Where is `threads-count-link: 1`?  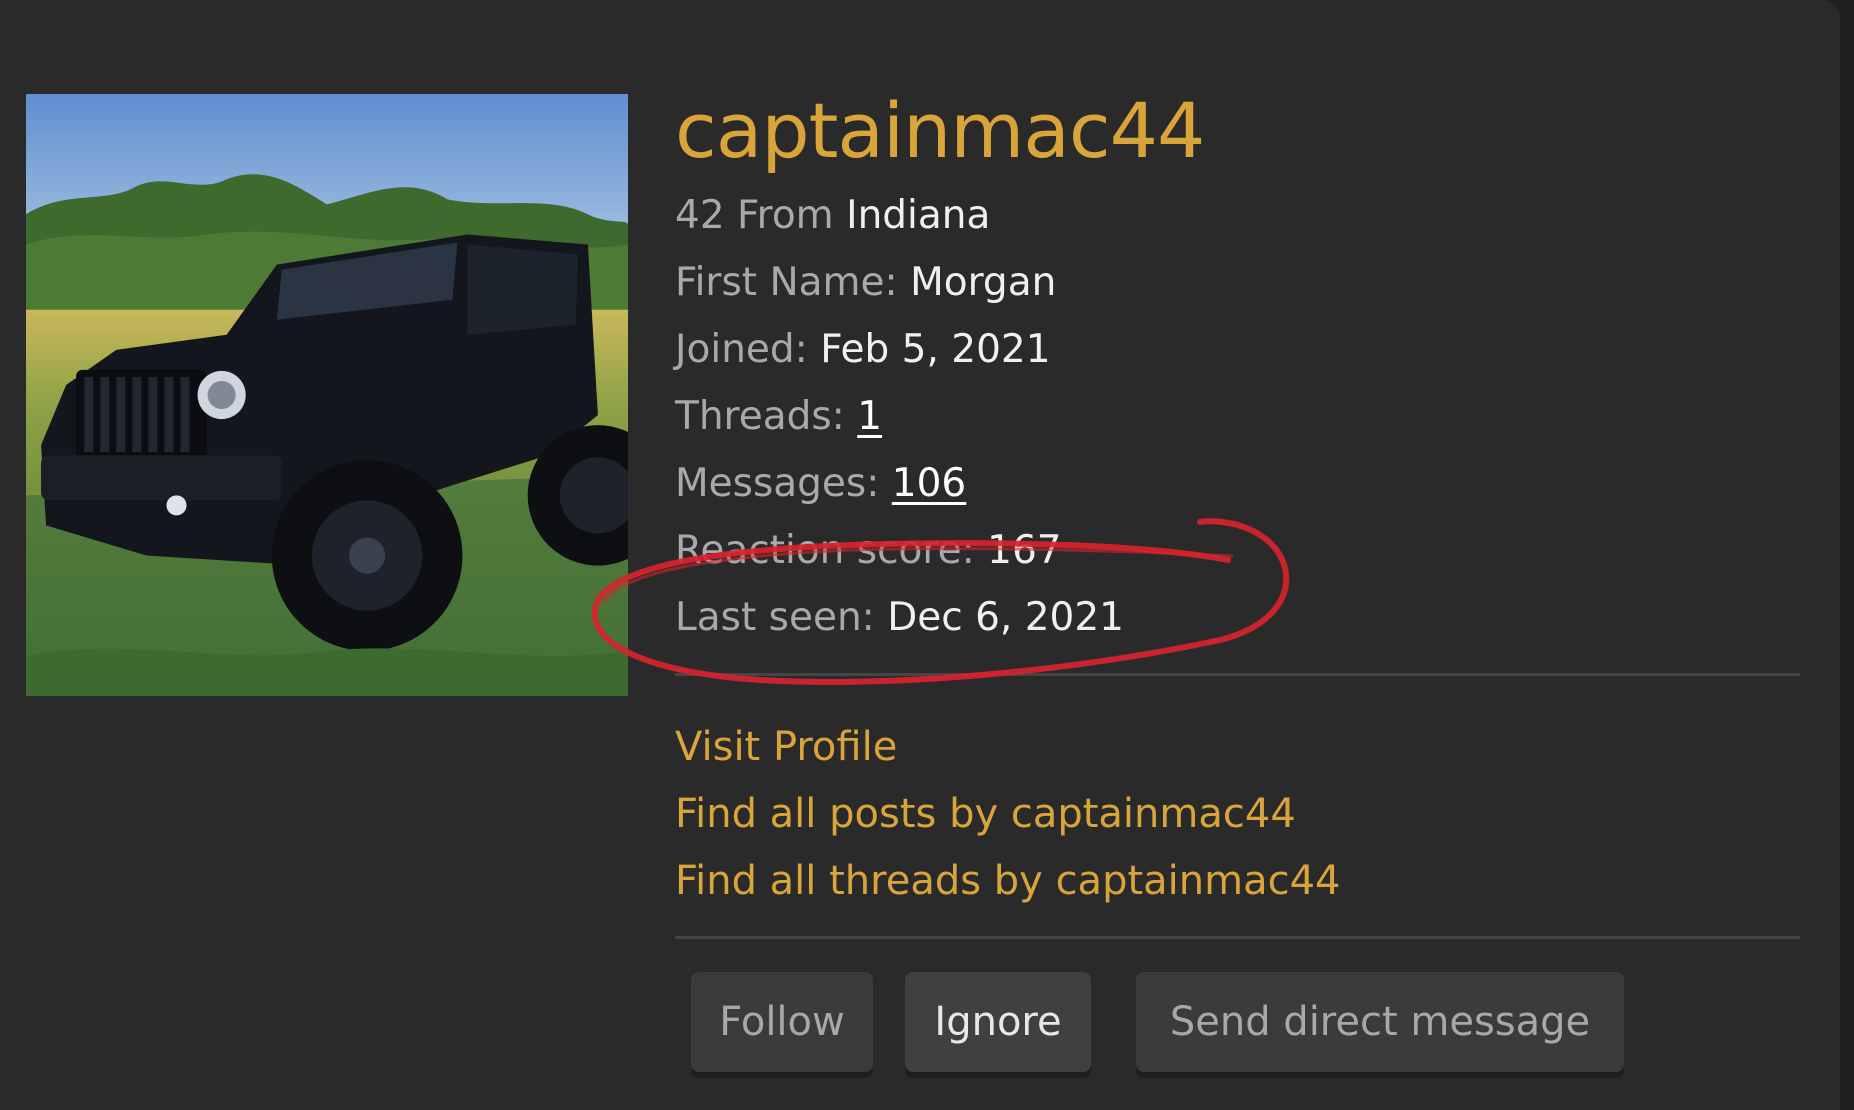 threads-count-link: 1 is located at coordinates (869, 416).